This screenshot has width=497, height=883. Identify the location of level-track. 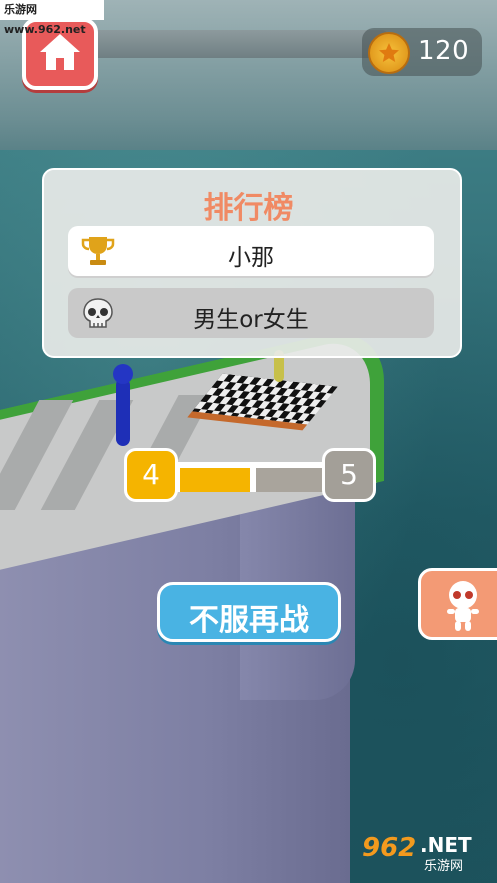
(254, 477).